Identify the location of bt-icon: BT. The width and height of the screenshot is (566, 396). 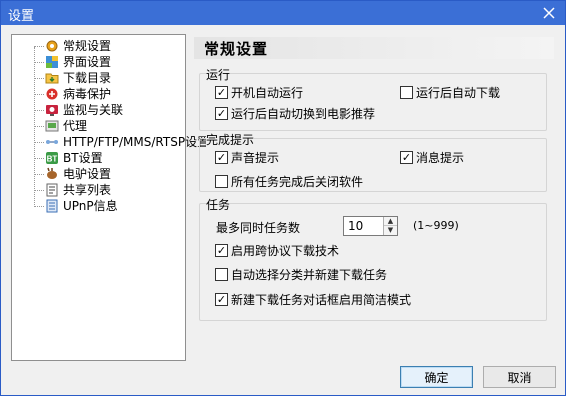
(52, 158).